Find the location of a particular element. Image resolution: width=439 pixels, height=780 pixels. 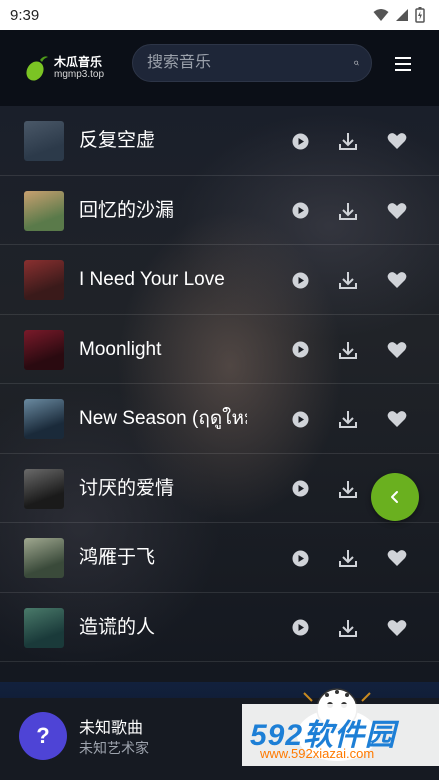

app-header: 木瓜音乐 mgmp3.top is located at coordinates (219, 68).